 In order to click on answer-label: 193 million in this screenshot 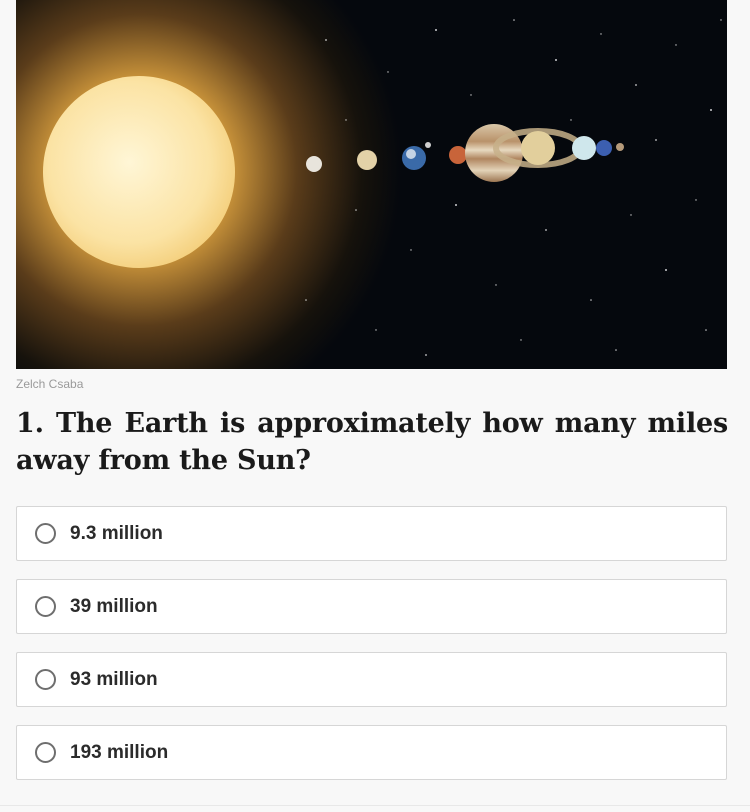, I will do `click(119, 752)`.